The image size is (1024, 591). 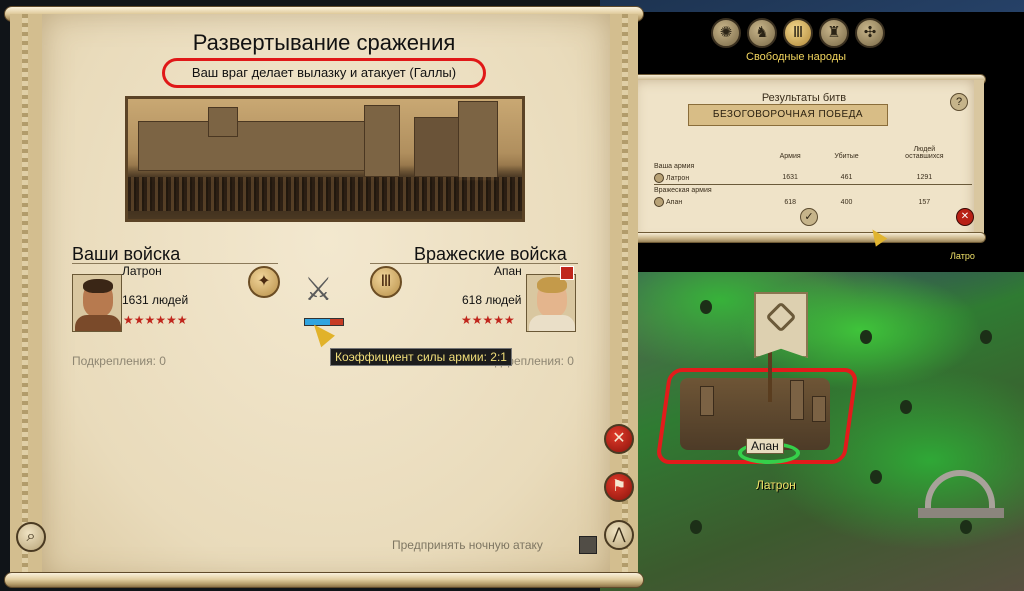 I want to click on table-row: Латрон 1631 461 1291, so click(x=813, y=178).